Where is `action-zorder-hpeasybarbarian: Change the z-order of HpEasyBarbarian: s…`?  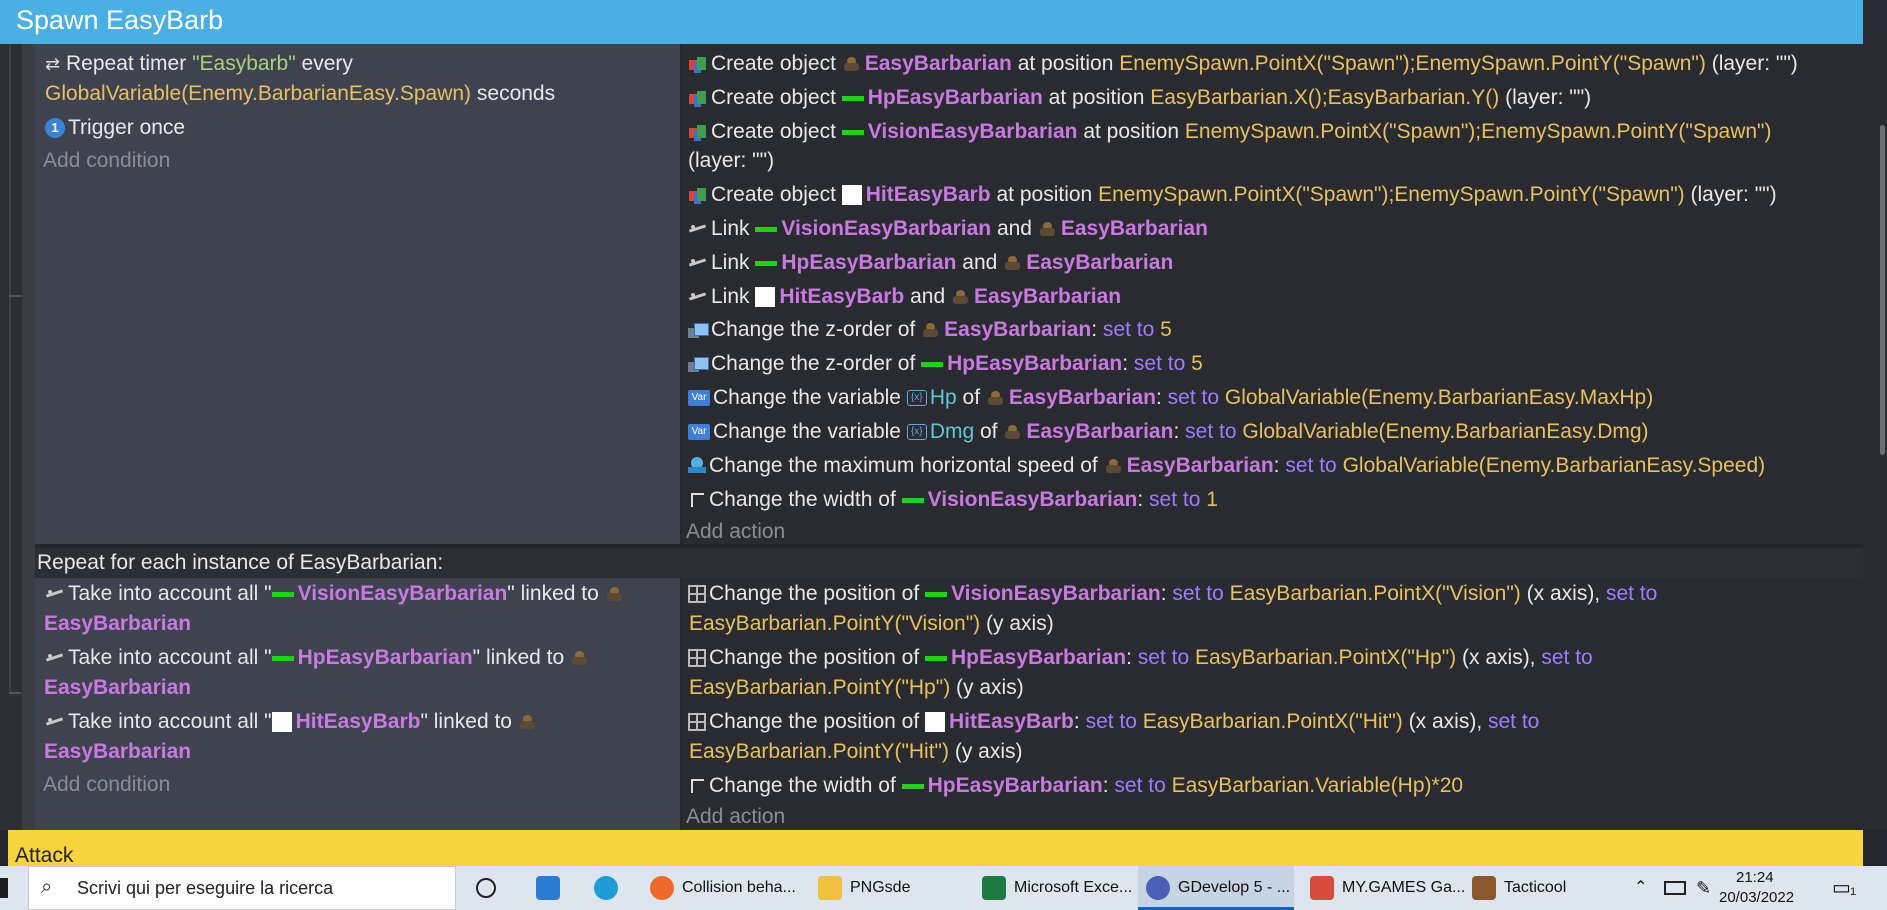
action-zorder-hpeasybarbarian: Change the z-order of HpEasyBarbarian: s… is located at coordinates (945, 364).